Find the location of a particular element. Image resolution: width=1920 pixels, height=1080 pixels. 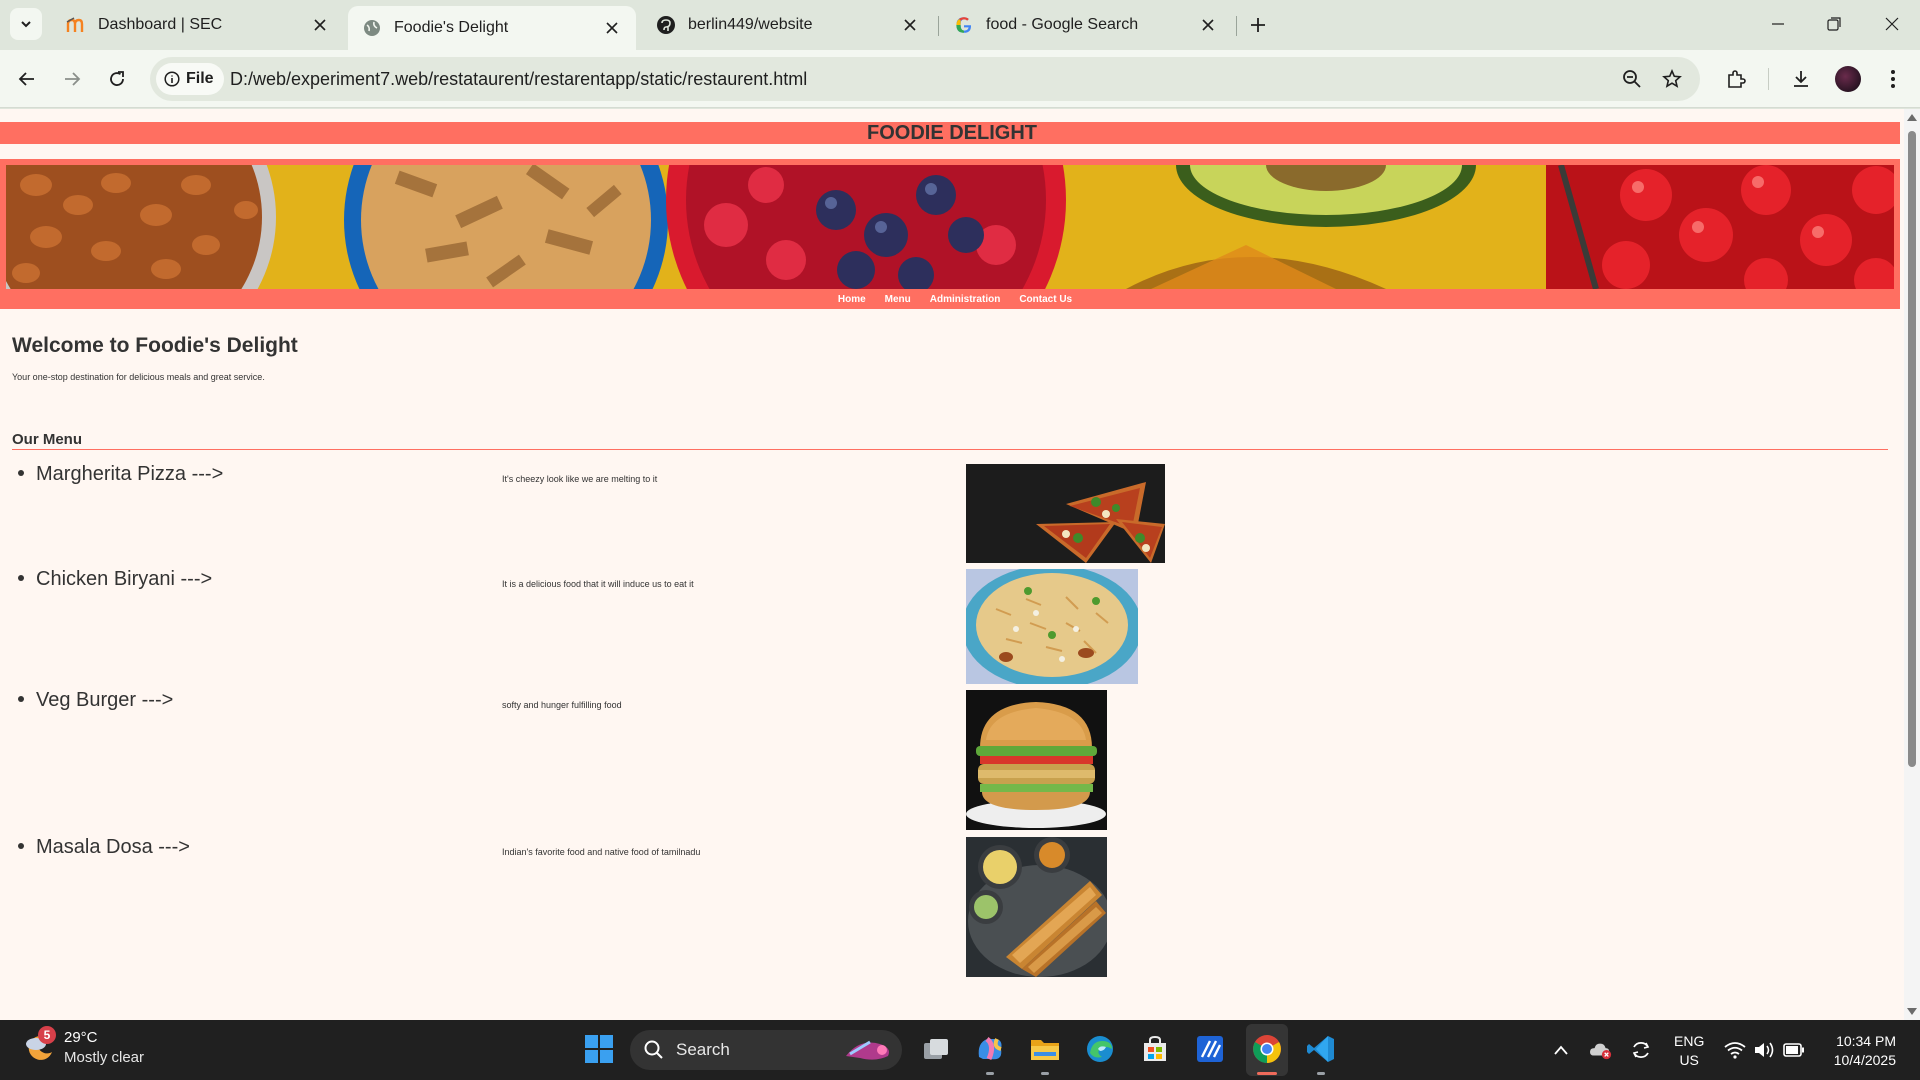

banner-section: Home Menu Administration Contact Us is located at coordinates (950, 234).